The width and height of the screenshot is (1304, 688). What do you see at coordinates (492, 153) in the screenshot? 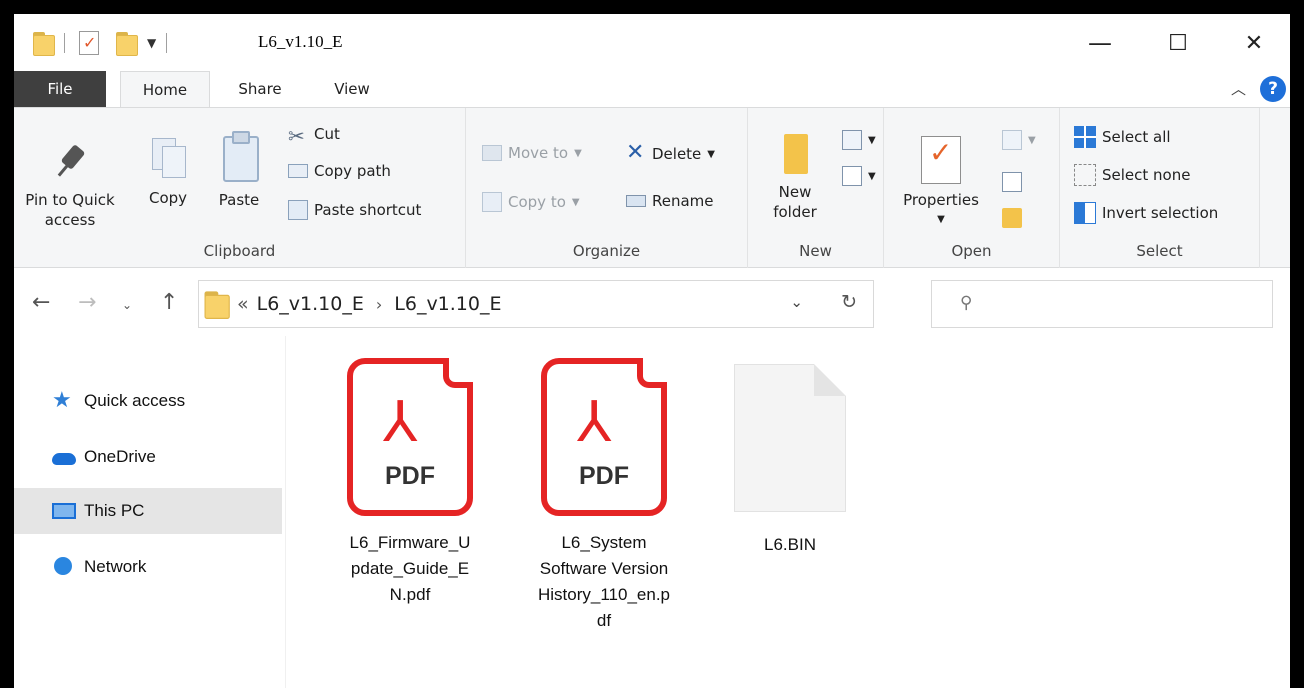
I see `move-to-icon` at bounding box center [492, 153].